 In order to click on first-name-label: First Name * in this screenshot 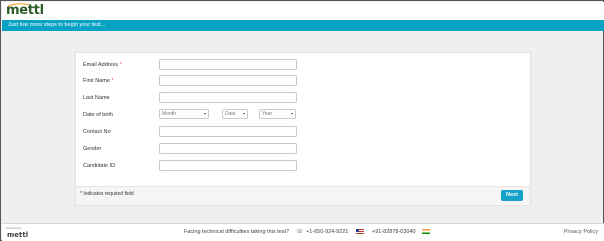, I will do `click(98, 81)`.